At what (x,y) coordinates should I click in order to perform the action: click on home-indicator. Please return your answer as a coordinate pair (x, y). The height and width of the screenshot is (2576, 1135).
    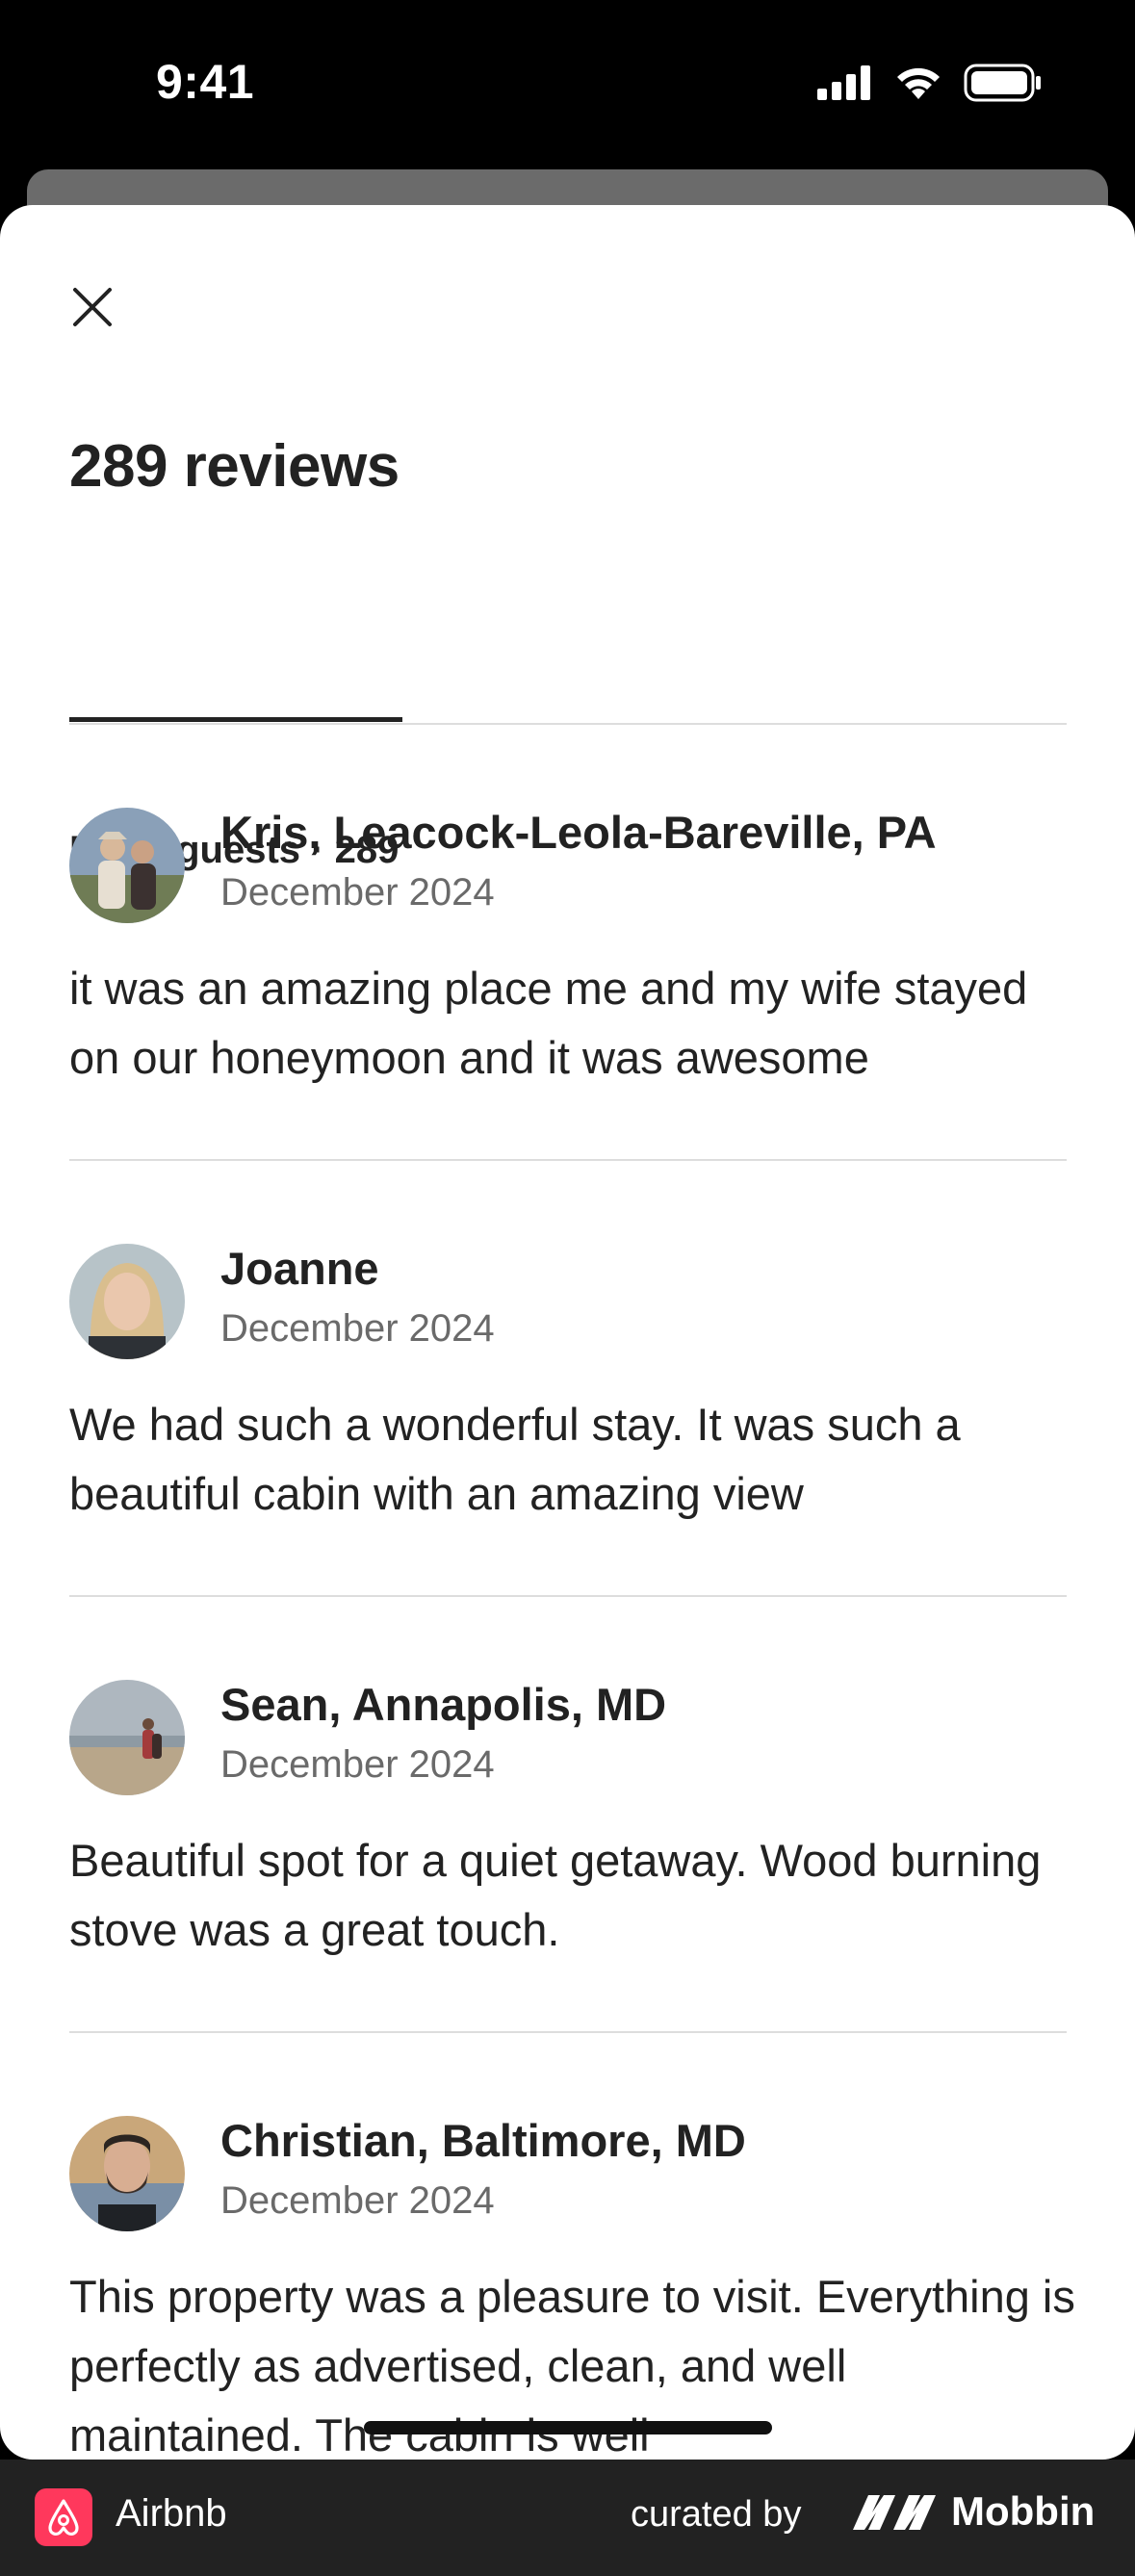
    Looking at the image, I should click on (568, 2427).